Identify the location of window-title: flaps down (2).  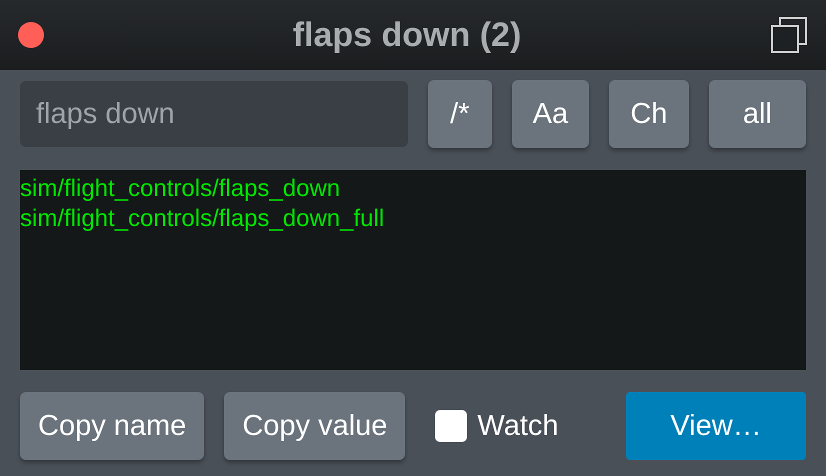
(407, 35).